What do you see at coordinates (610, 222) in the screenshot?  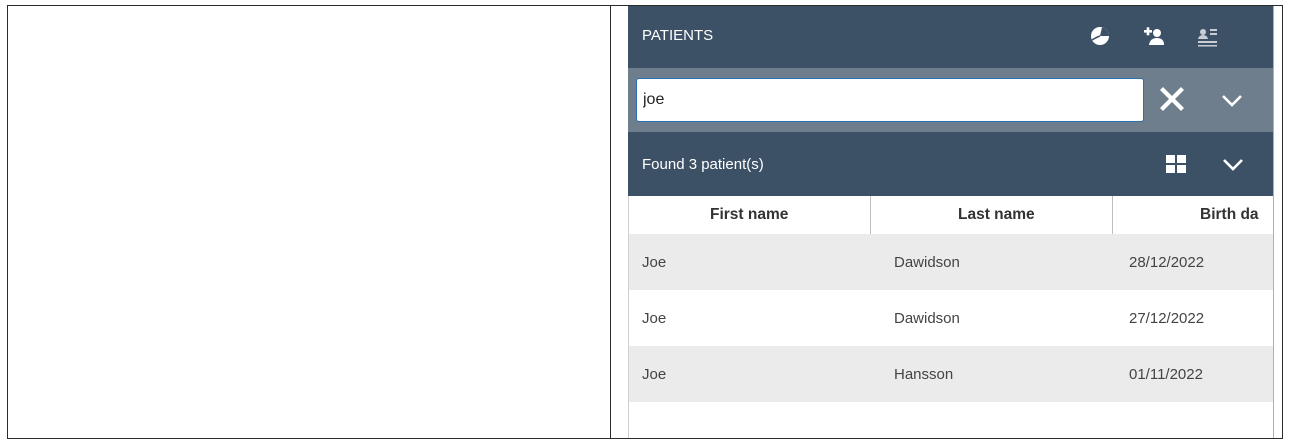 I see `table-border-middle` at bounding box center [610, 222].